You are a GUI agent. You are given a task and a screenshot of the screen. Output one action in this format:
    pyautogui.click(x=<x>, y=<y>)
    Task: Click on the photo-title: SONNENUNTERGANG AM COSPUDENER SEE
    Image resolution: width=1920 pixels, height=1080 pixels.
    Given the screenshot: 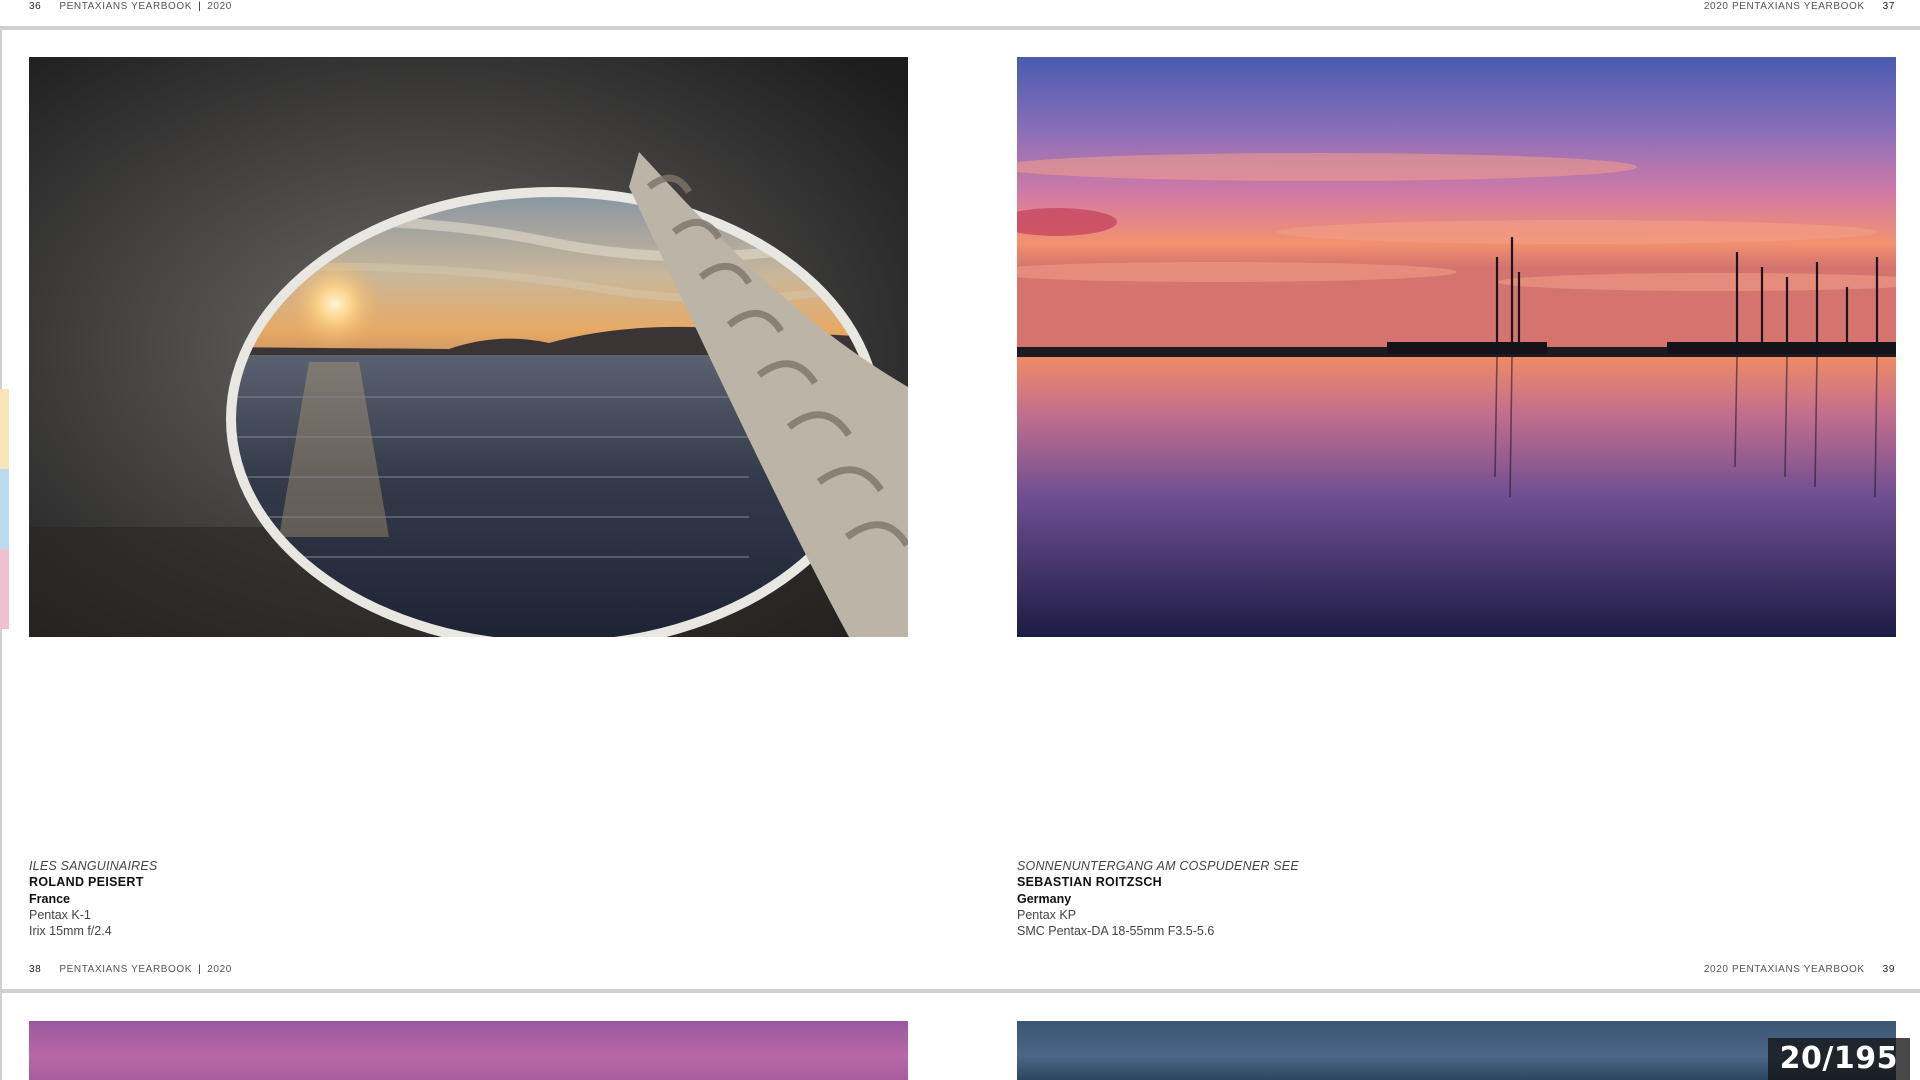 What is the action you would take?
    pyautogui.click(x=1158, y=866)
    